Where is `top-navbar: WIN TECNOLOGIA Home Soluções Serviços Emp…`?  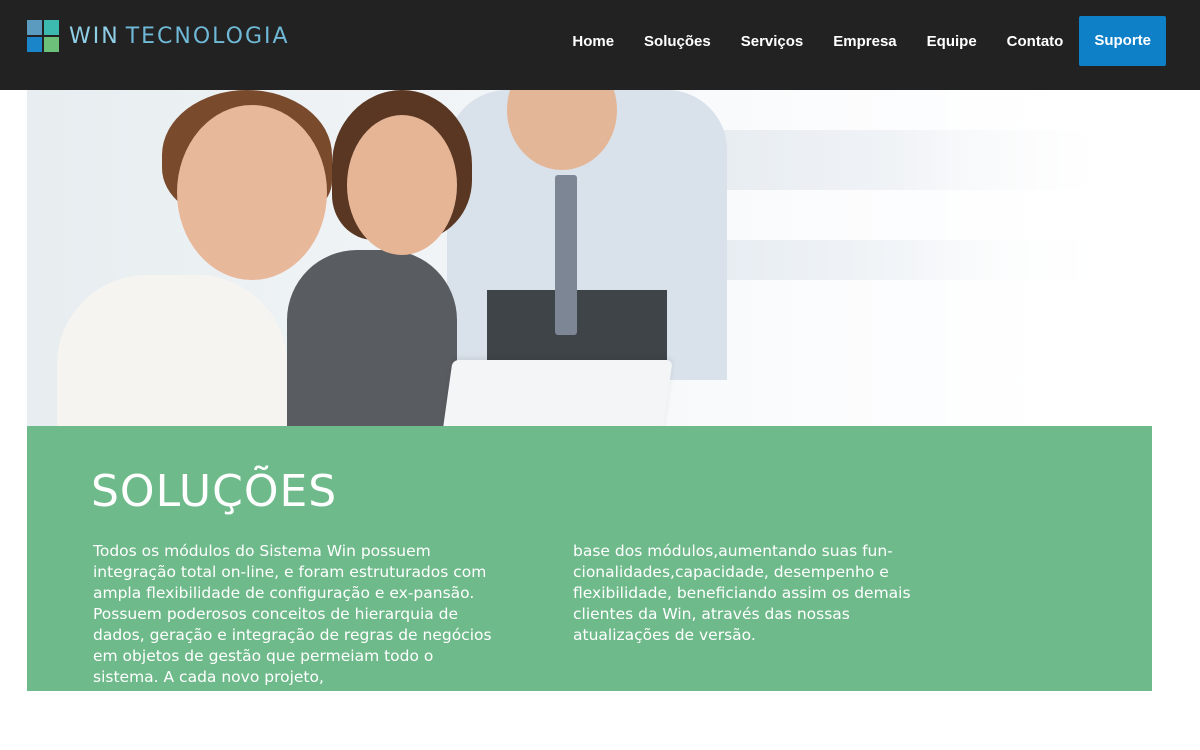
top-navbar: WIN TECNOLOGIA Home Soluções Serviços Emp… is located at coordinates (600, 45).